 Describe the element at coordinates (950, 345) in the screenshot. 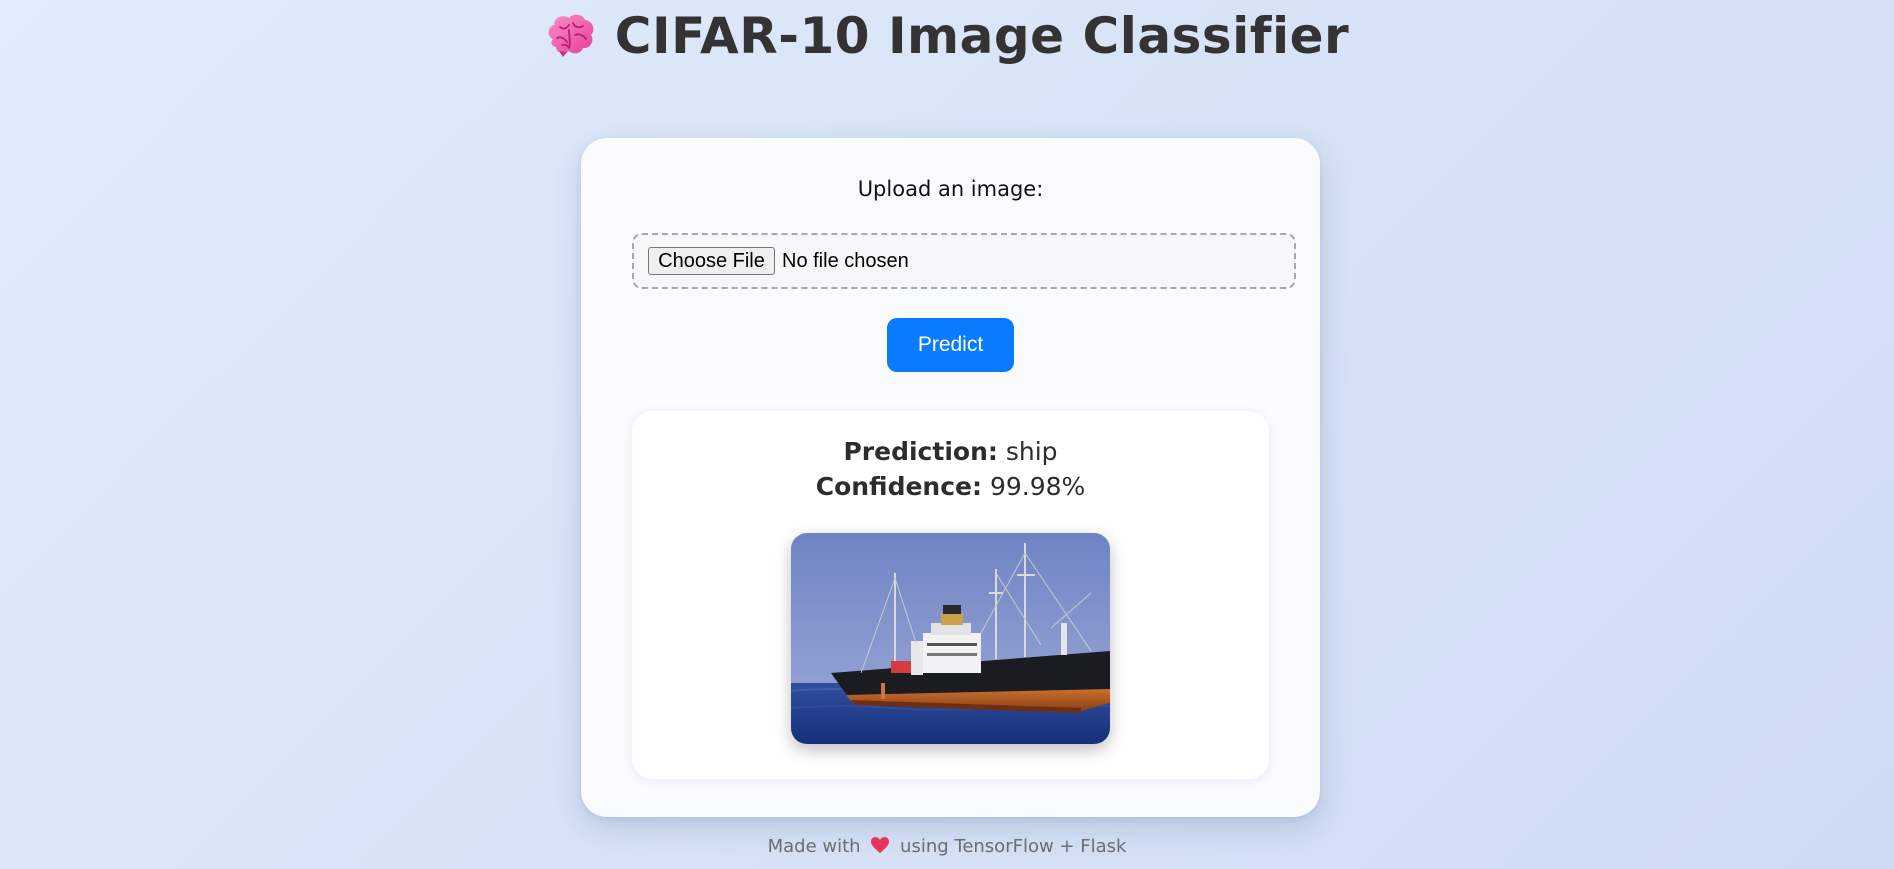

I see `predict-button: Predict` at that location.